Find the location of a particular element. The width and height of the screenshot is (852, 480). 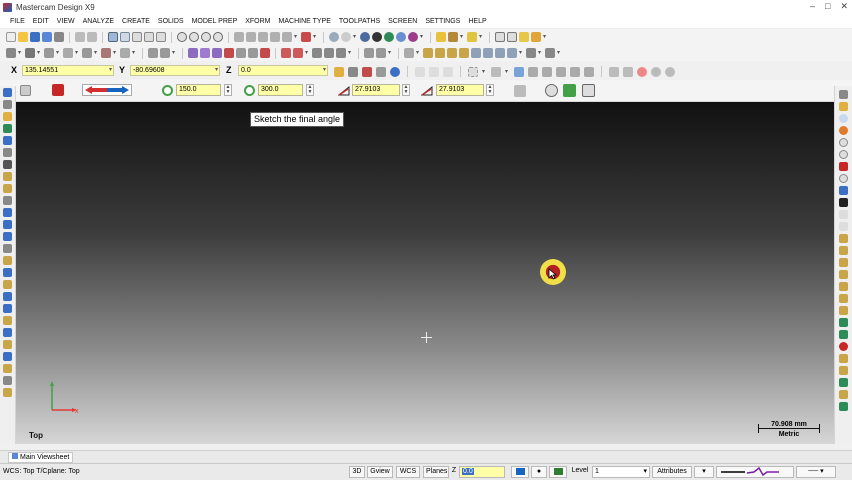

end-angle-input: 27.9103 is located at coordinates (460, 90).